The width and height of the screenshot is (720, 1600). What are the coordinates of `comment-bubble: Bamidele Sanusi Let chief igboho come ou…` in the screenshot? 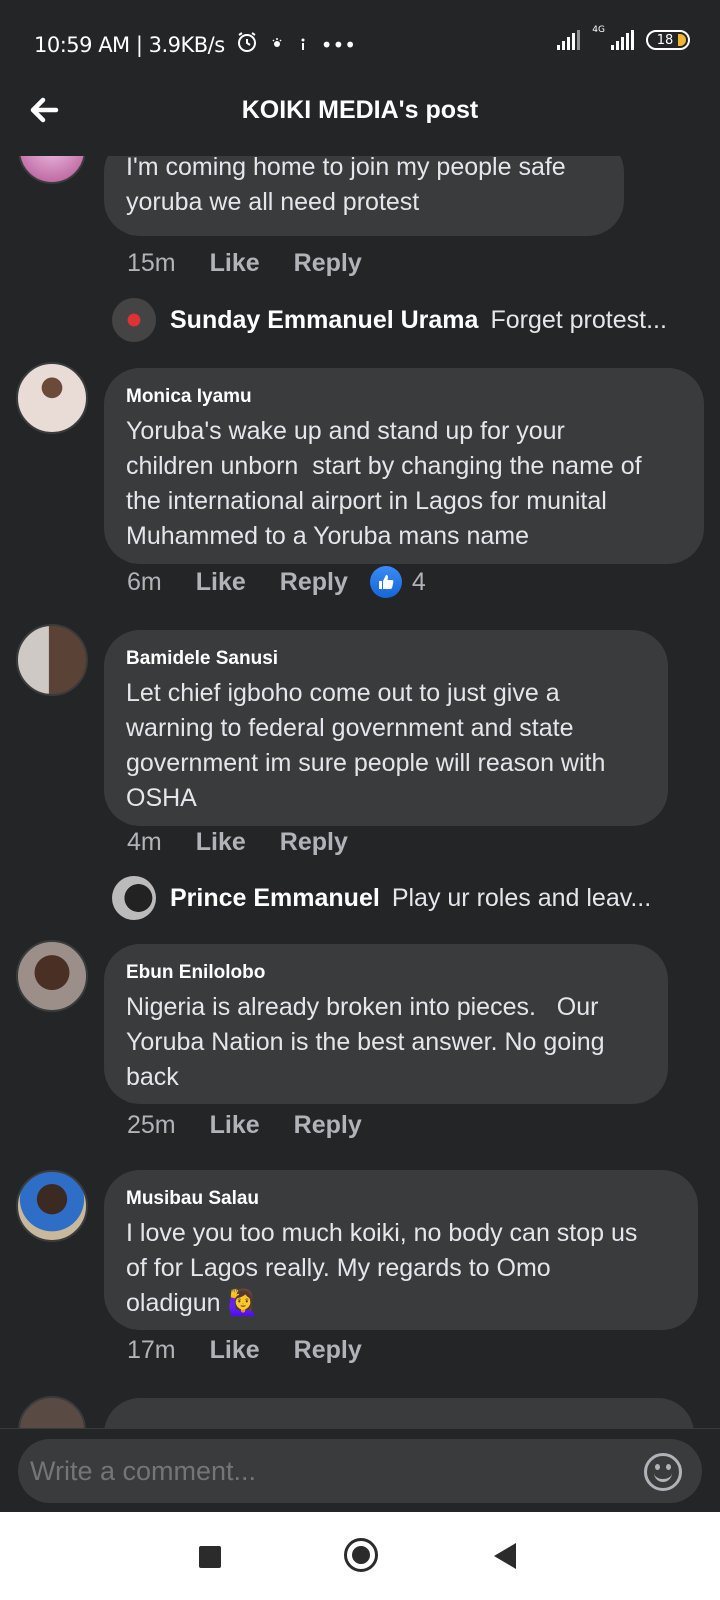 It's located at (386, 728).